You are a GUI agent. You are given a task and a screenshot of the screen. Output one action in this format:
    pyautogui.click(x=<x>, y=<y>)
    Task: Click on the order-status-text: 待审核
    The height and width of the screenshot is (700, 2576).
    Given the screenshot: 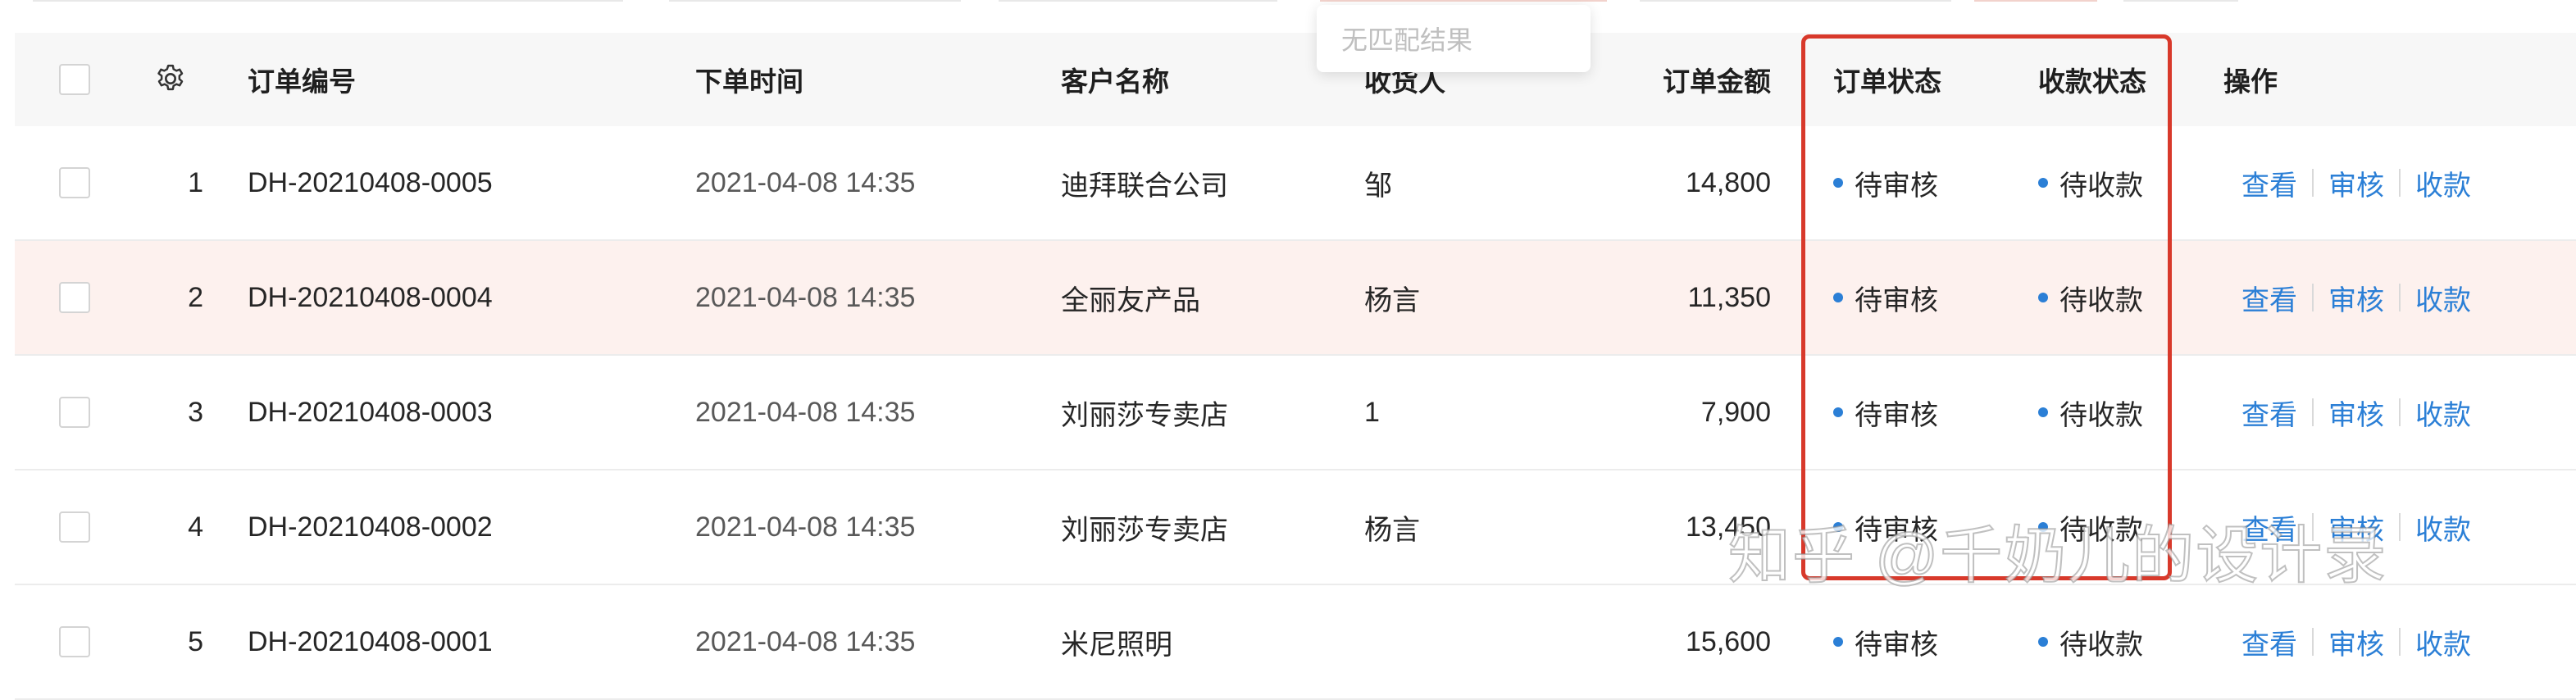 What is the action you would take?
    pyautogui.click(x=1896, y=645)
    